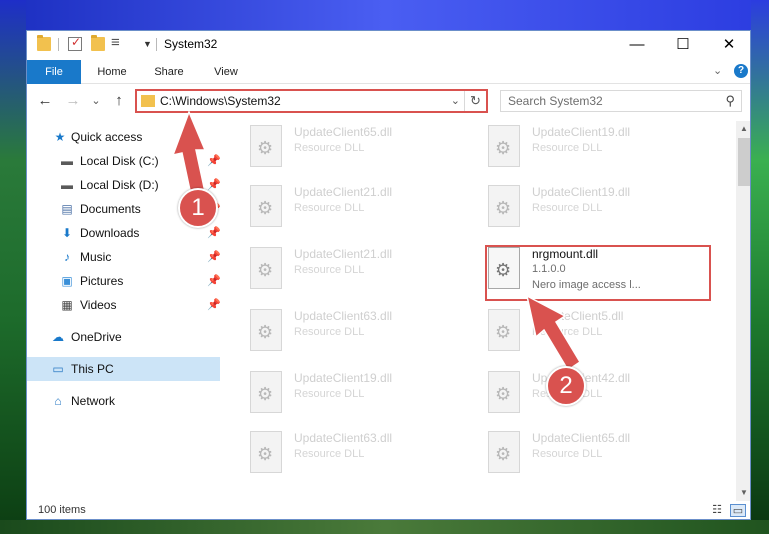 This screenshot has height=534, width=769. Describe the element at coordinates (73, 101) in the screenshot. I see `forward-button: →` at that location.